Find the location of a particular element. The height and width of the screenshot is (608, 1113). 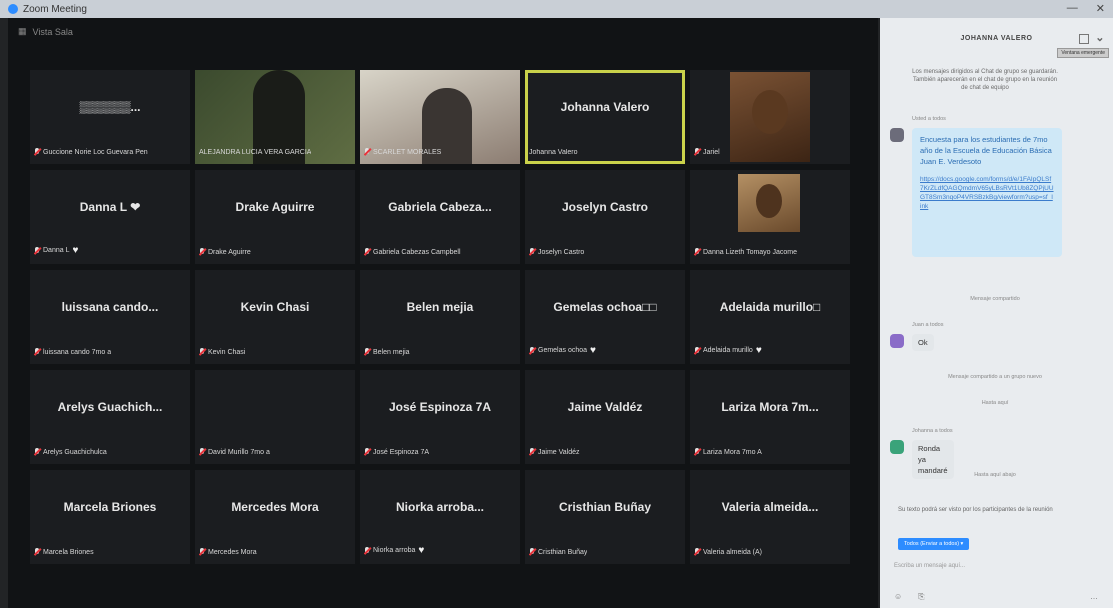

participant-name: Jaime Valdéz is located at coordinates (559, 452).